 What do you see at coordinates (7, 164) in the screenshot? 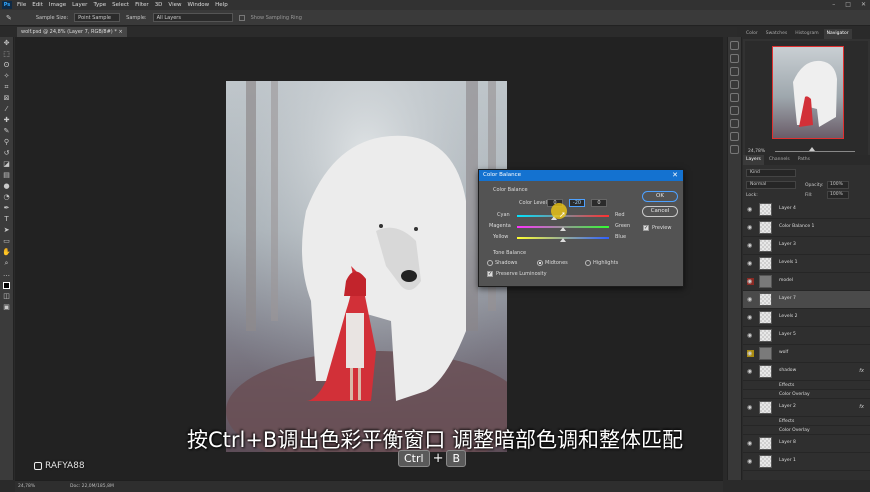
I see `eraser-tool-icon: ◪` at bounding box center [7, 164].